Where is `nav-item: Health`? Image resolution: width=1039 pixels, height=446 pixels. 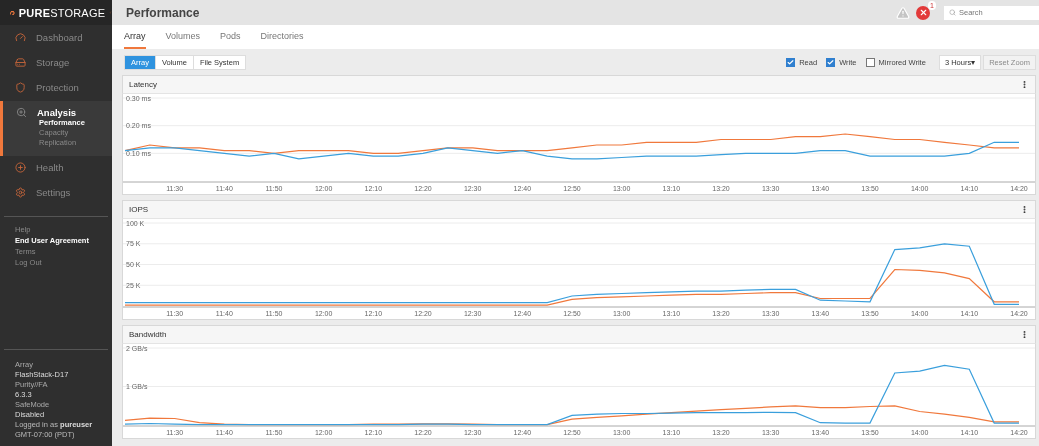 nav-item: Health is located at coordinates (56, 168).